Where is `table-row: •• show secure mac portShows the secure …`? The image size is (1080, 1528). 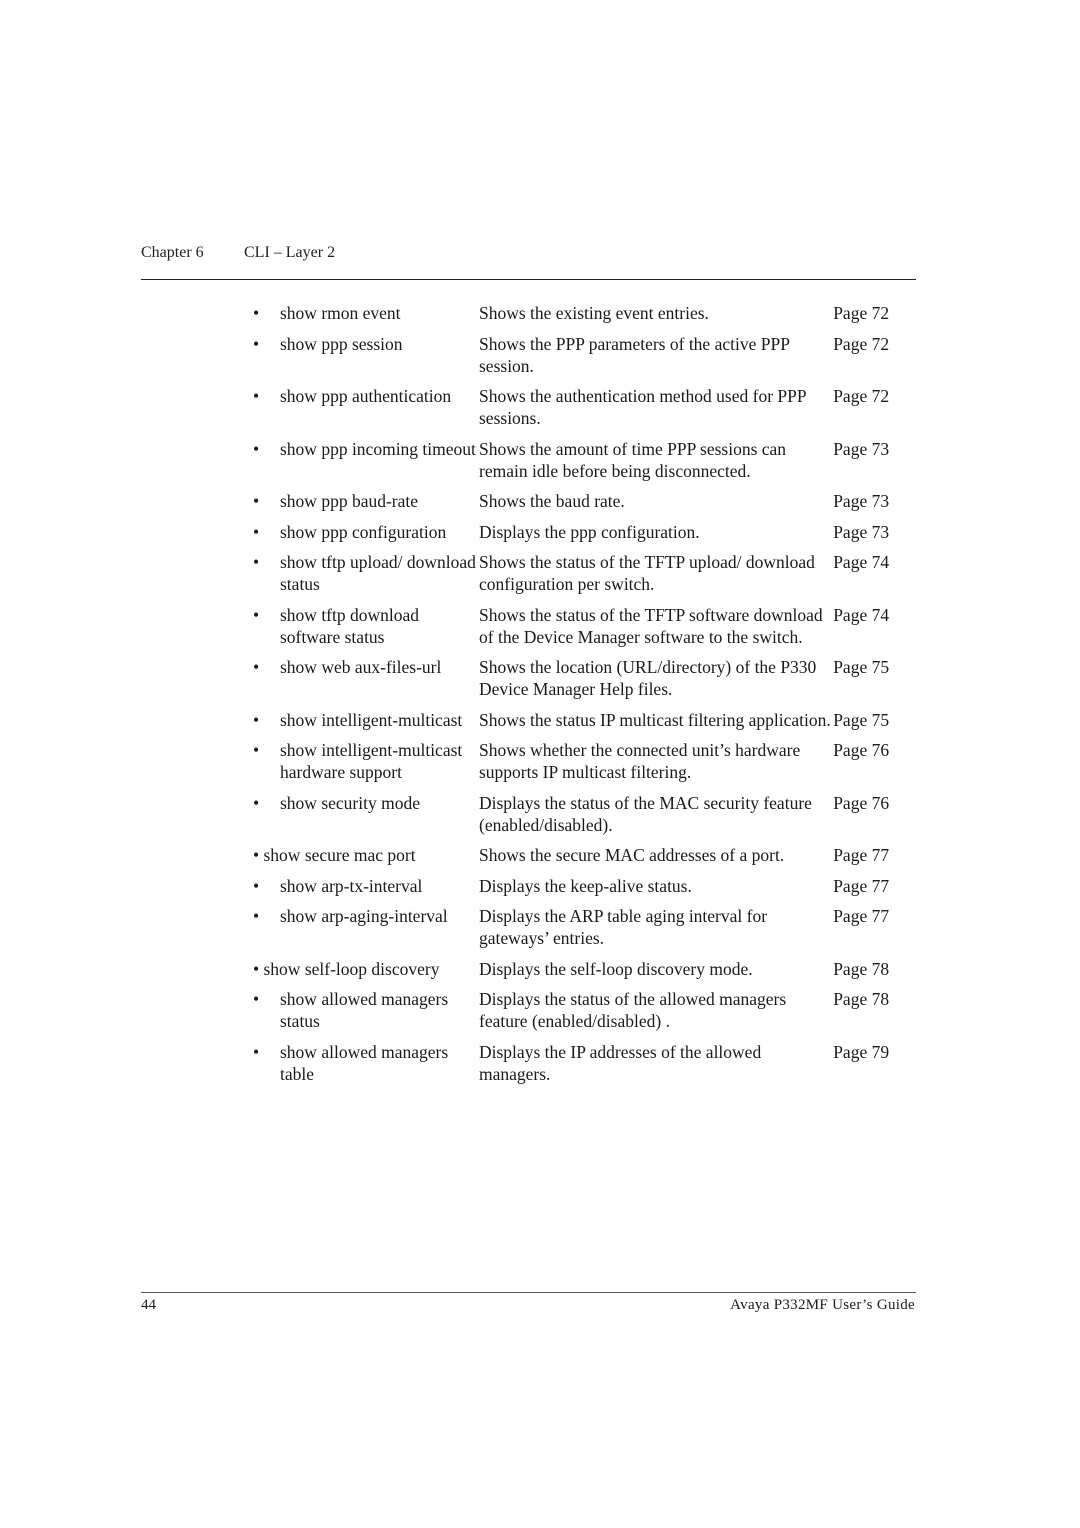 table-row: •• show secure mac portShows the secure … is located at coordinates (583, 855).